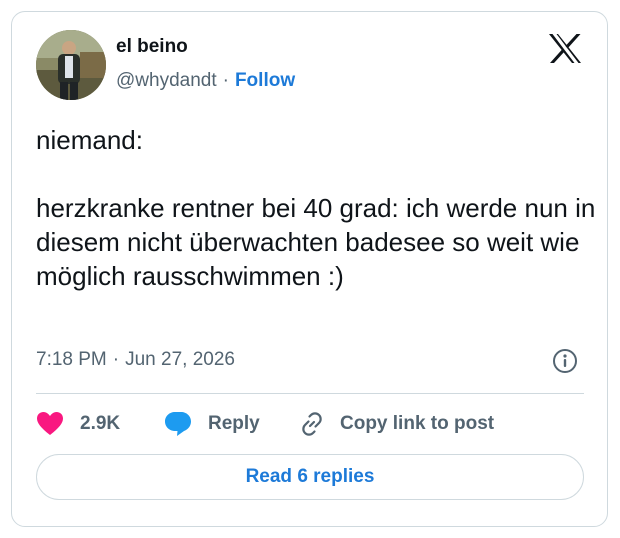  I want to click on author-handle: @whydandt, so click(166, 80).